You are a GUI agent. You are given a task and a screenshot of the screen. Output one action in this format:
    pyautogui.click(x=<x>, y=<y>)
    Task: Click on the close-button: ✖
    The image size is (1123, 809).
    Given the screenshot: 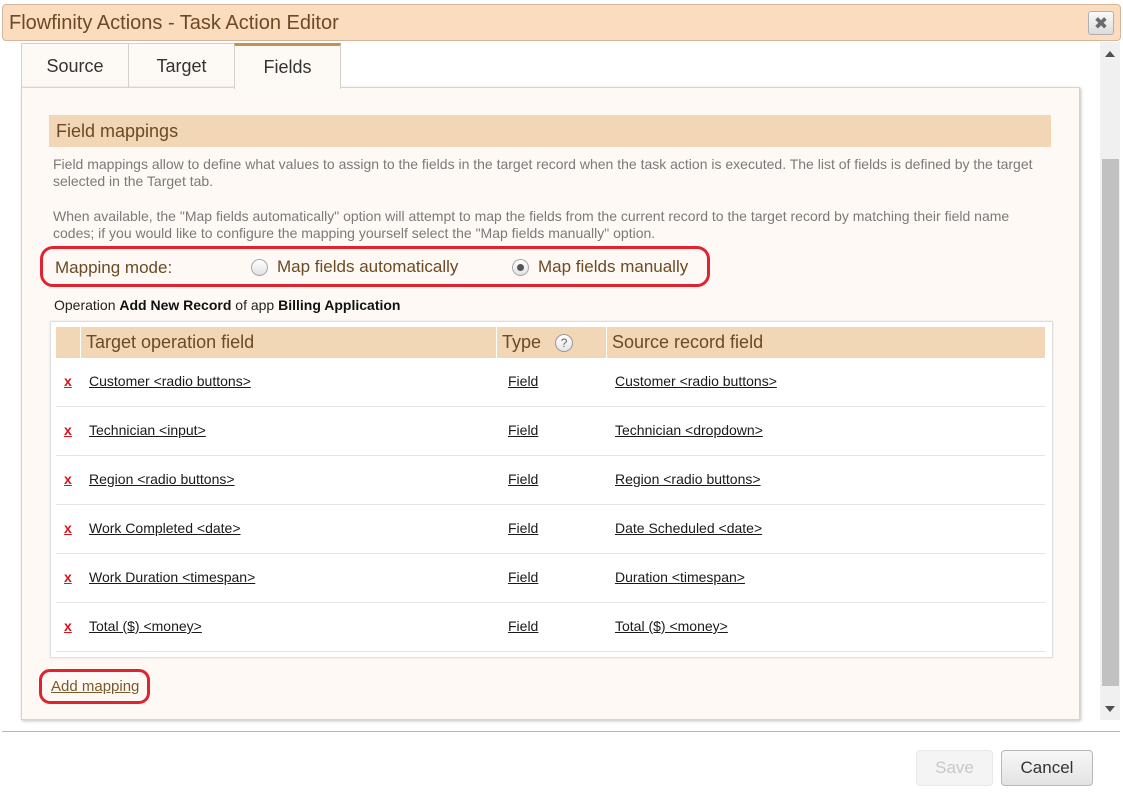 What is the action you would take?
    pyautogui.click(x=1101, y=23)
    